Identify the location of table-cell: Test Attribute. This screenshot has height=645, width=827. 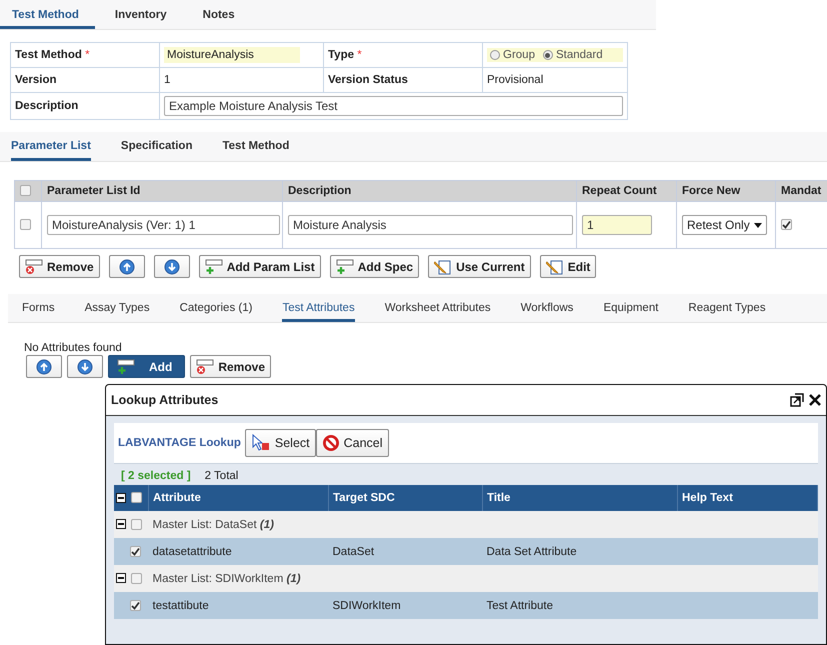
(519, 606).